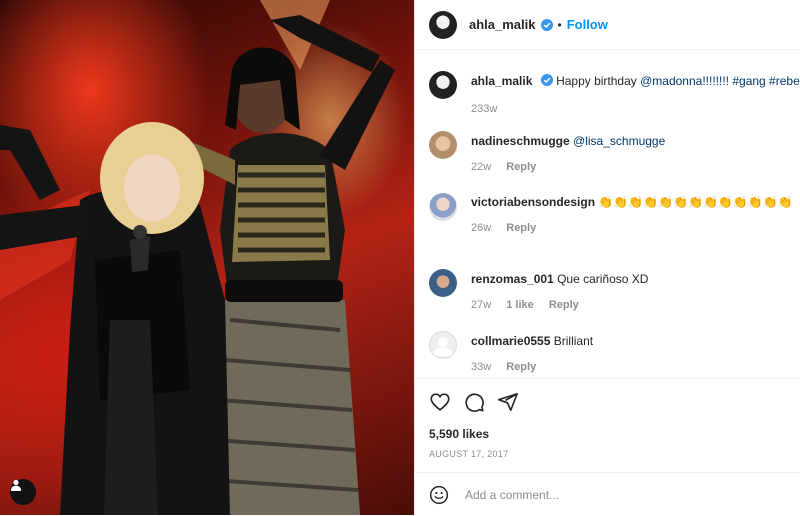 The image size is (800, 516). Describe the element at coordinates (520, 305) in the screenshot. I see `comment-likes-count: 1 like` at that location.